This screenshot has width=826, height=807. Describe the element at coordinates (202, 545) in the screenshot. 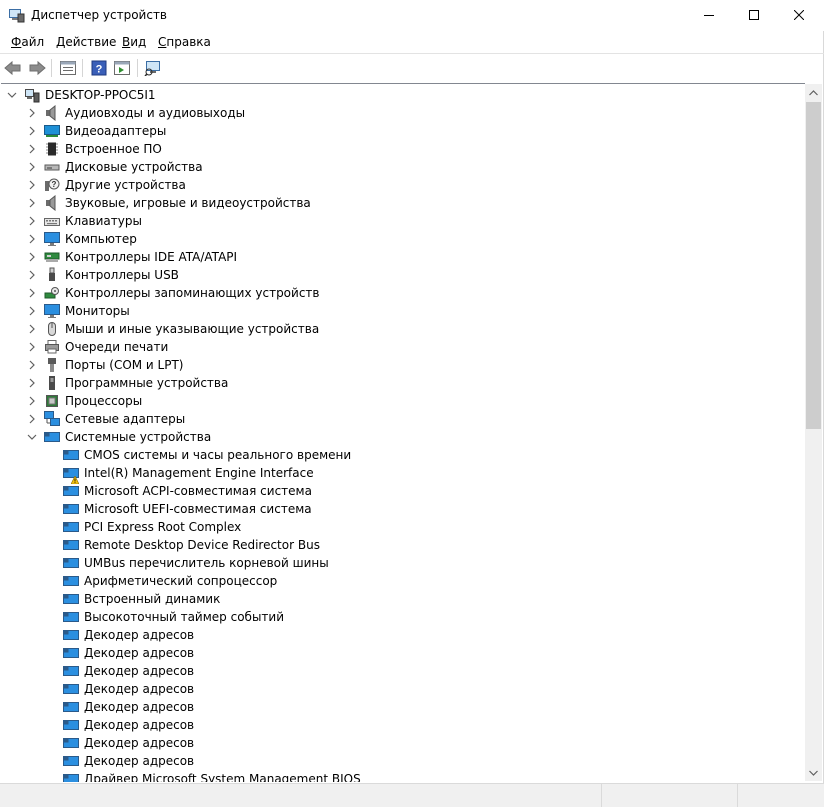

I see `tree-item-label: Remote Desktop Device Redirector Bus` at that location.